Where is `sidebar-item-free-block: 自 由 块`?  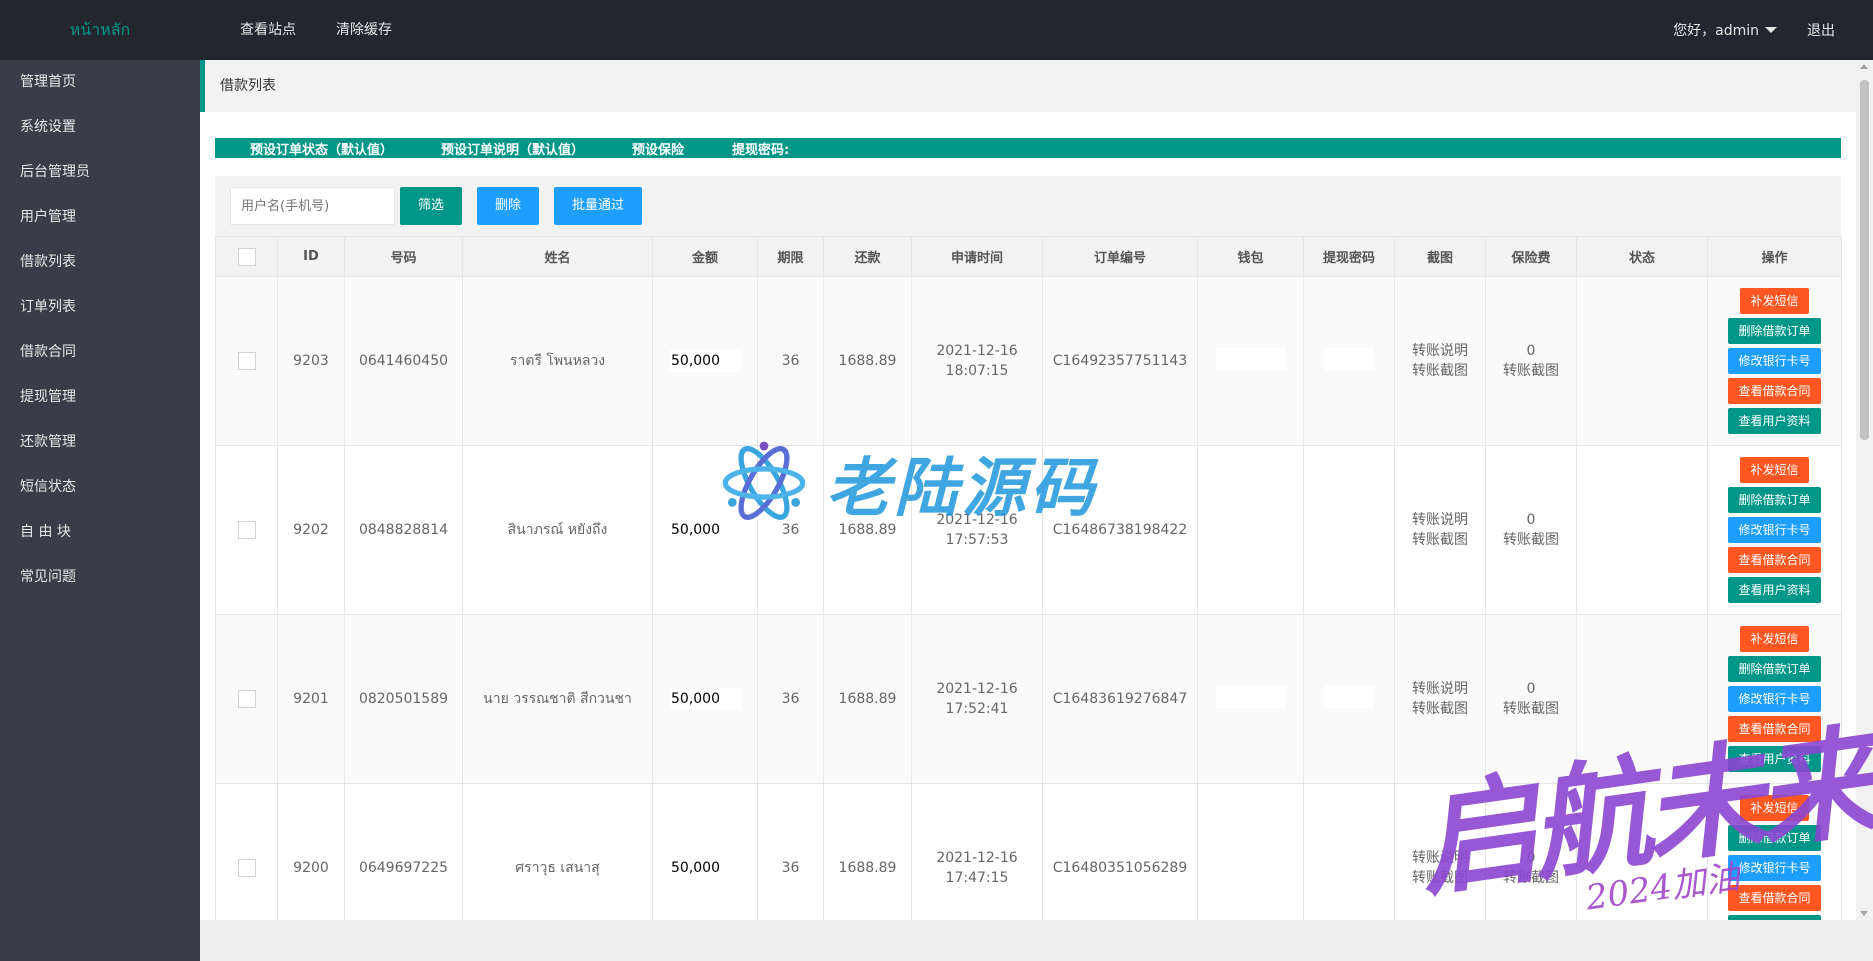
sidebar-item-free-block: 自 由 块 is located at coordinates (100, 532).